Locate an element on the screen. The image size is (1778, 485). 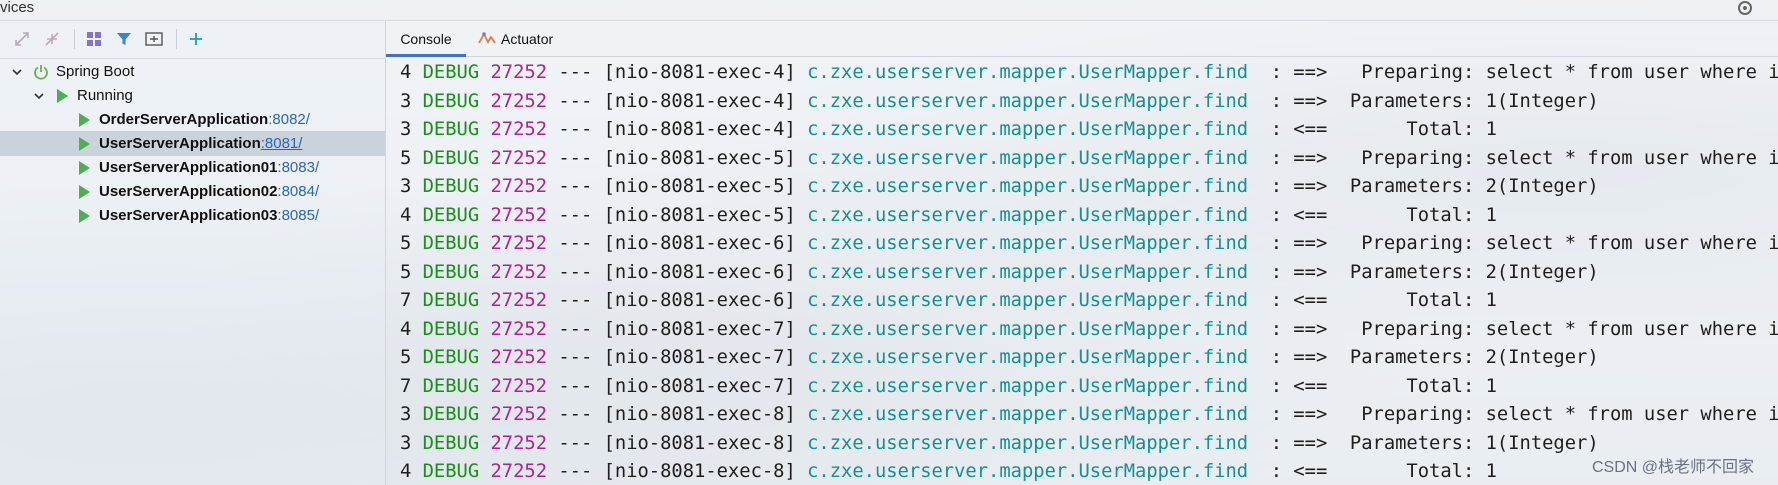
toolbar-divider is located at coordinates (74, 39).